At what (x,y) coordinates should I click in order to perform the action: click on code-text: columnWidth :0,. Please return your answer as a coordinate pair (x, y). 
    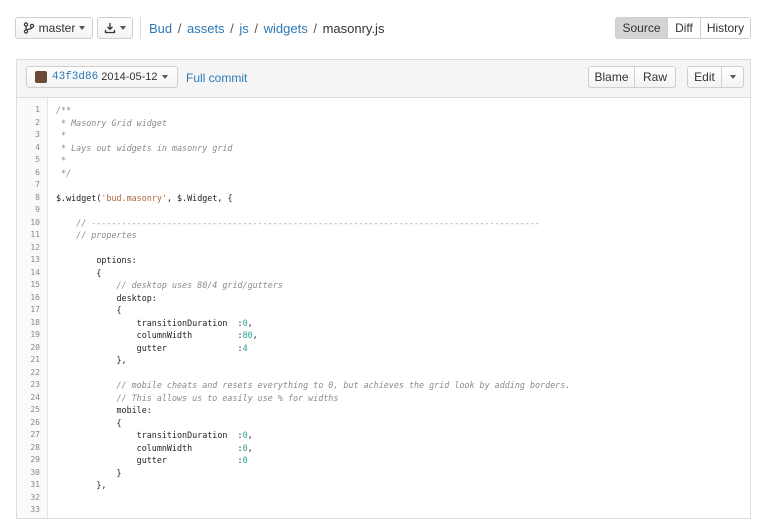
    Looking at the image, I should click on (154, 448).